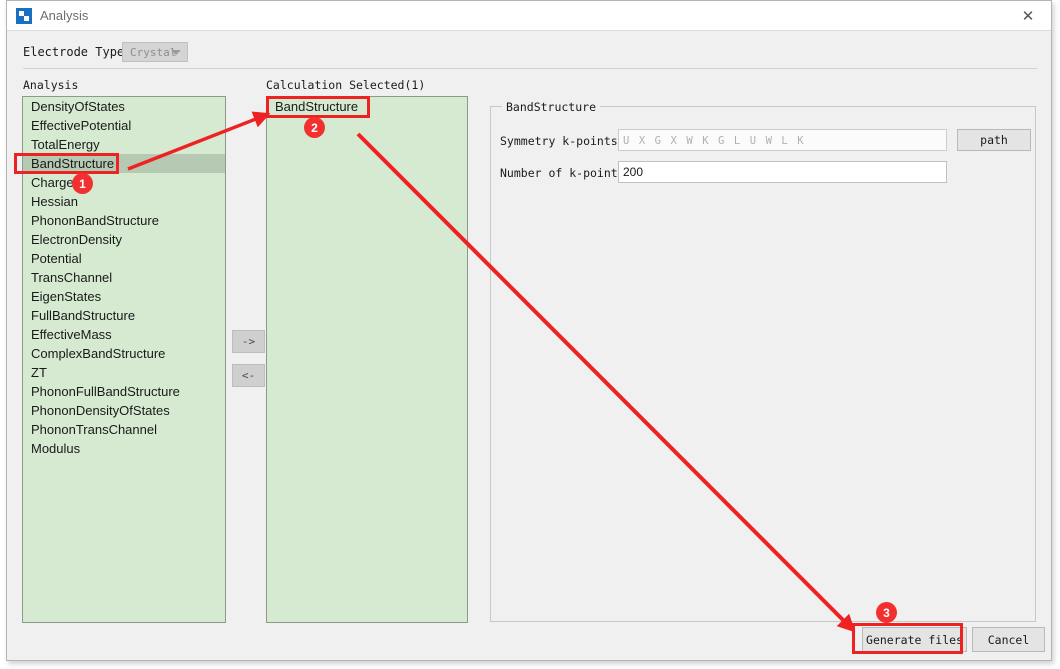  Describe the element at coordinates (124, 277) in the screenshot. I see `list-item: TransChannel` at that location.